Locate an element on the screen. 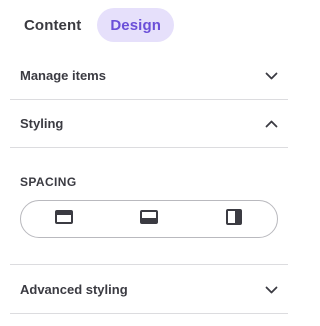 This screenshot has height=326, width=320. divider is located at coordinates (149, 264).